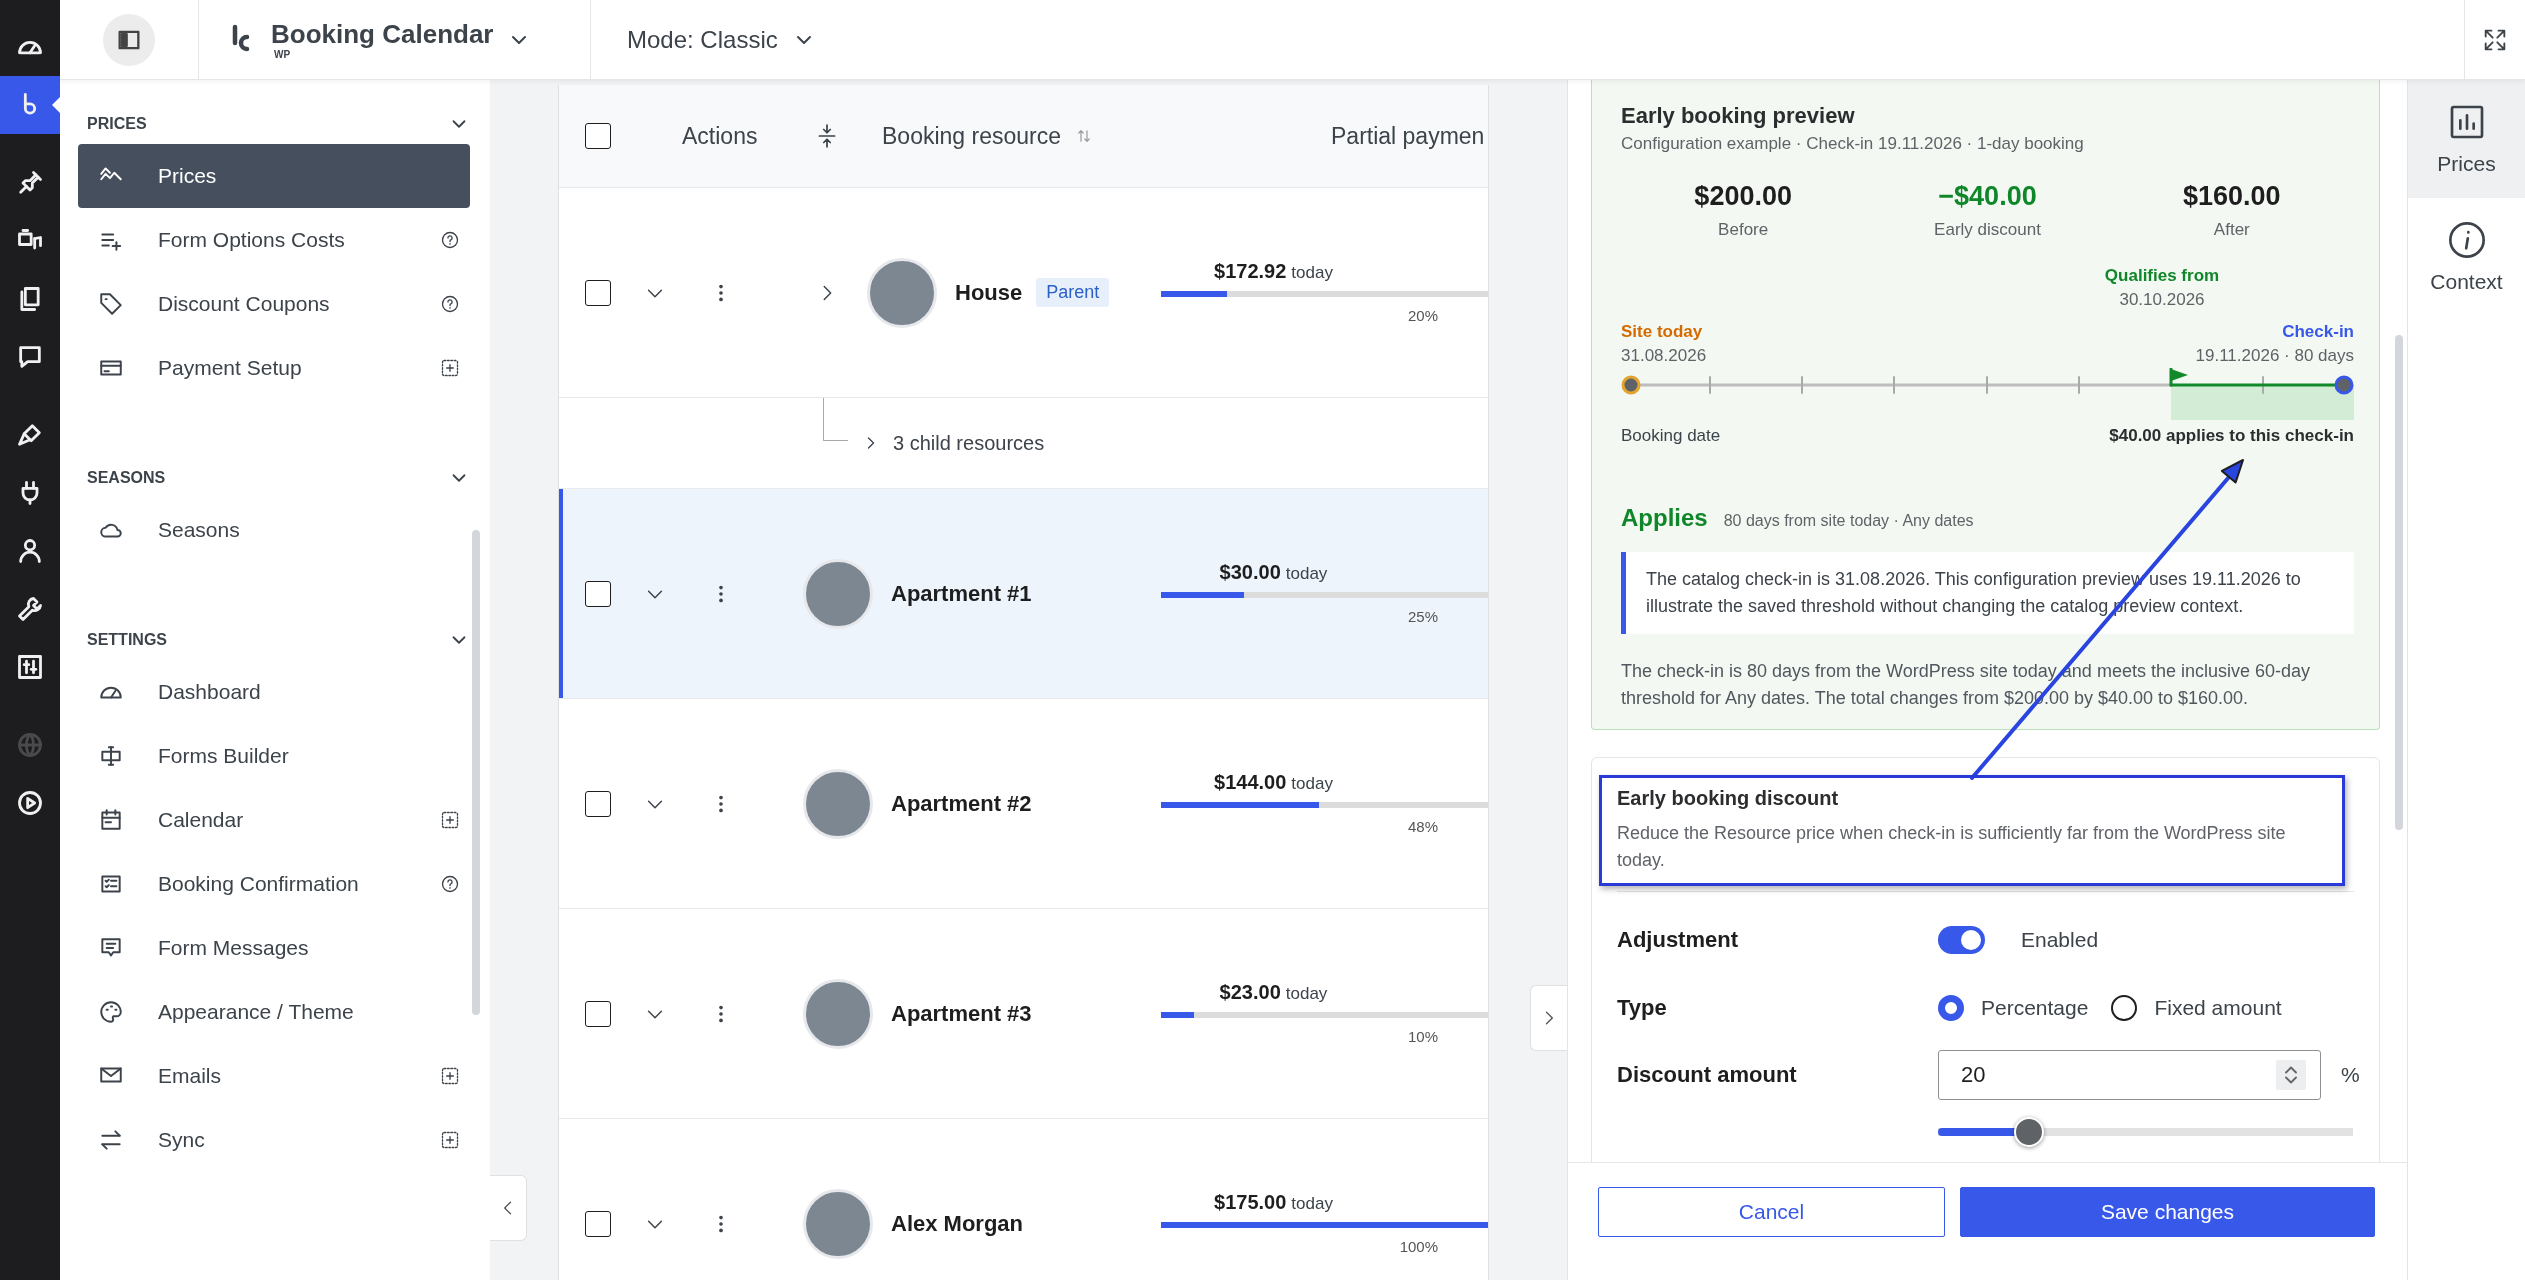 This screenshot has height=1280, width=2525. What do you see at coordinates (1664, 356) in the screenshot?
I see `start-date: 31.08.2026` at bounding box center [1664, 356].